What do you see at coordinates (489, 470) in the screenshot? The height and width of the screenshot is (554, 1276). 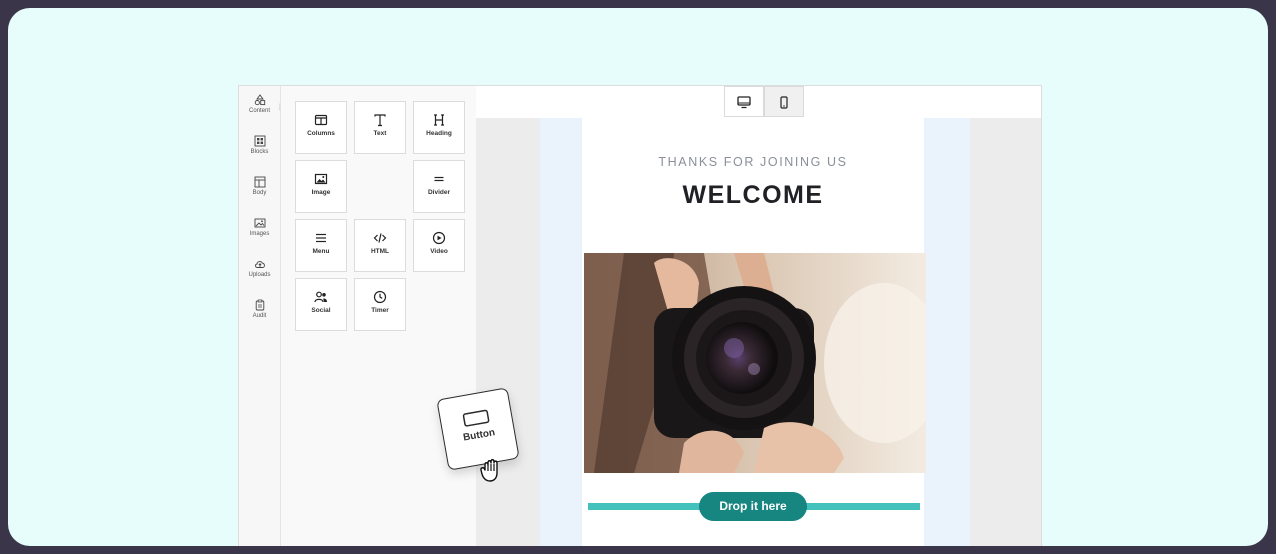 I see `grab-cursor-icon` at bounding box center [489, 470].